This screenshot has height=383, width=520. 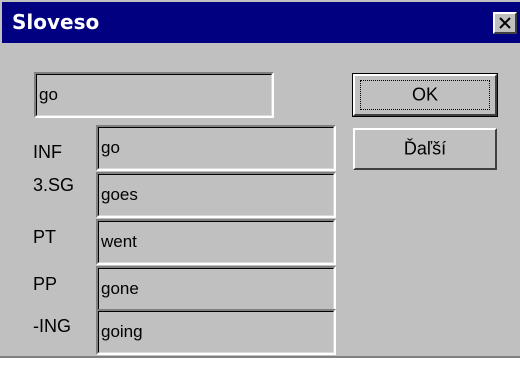 I want to click on label-pp: PP, so click(x=45, y=284).